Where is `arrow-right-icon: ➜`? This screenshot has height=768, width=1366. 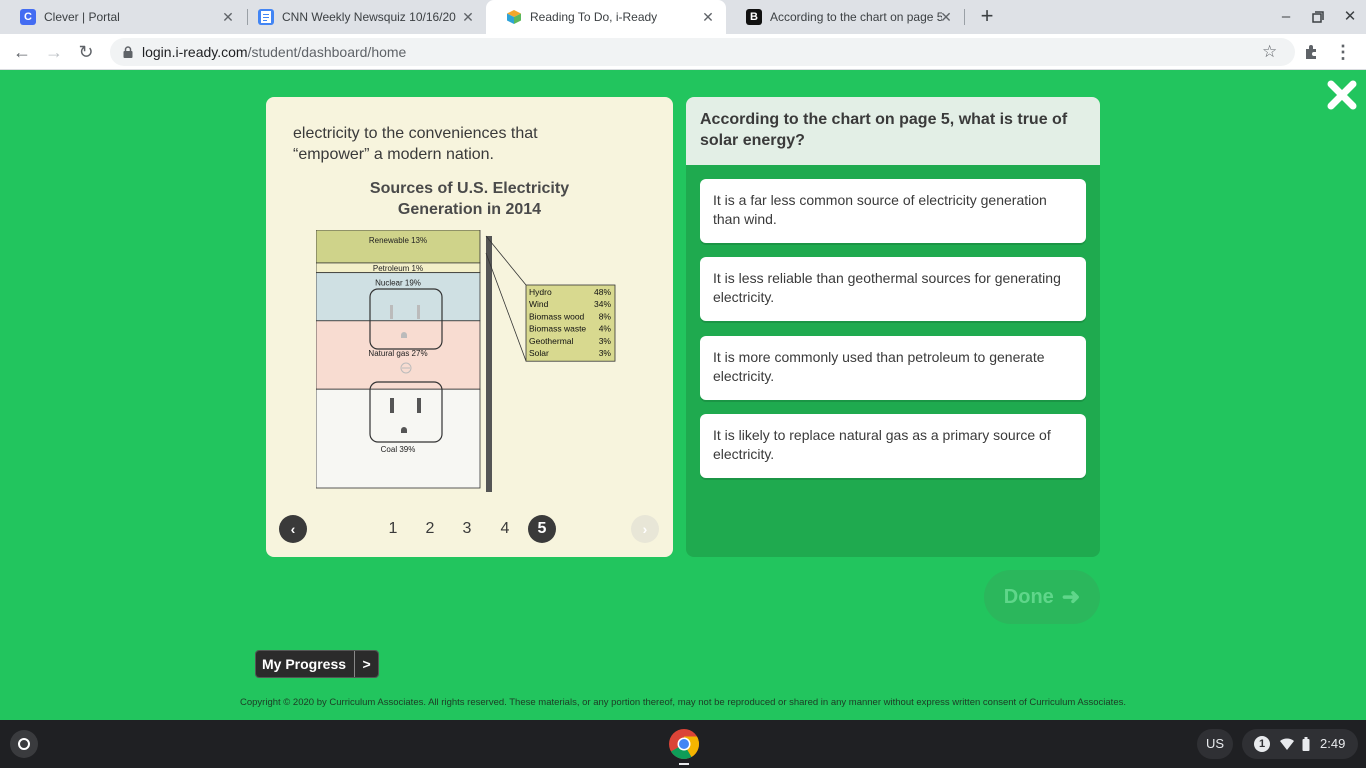
arrow-right-icon: ➜ is located at coordinates (1071, 596).